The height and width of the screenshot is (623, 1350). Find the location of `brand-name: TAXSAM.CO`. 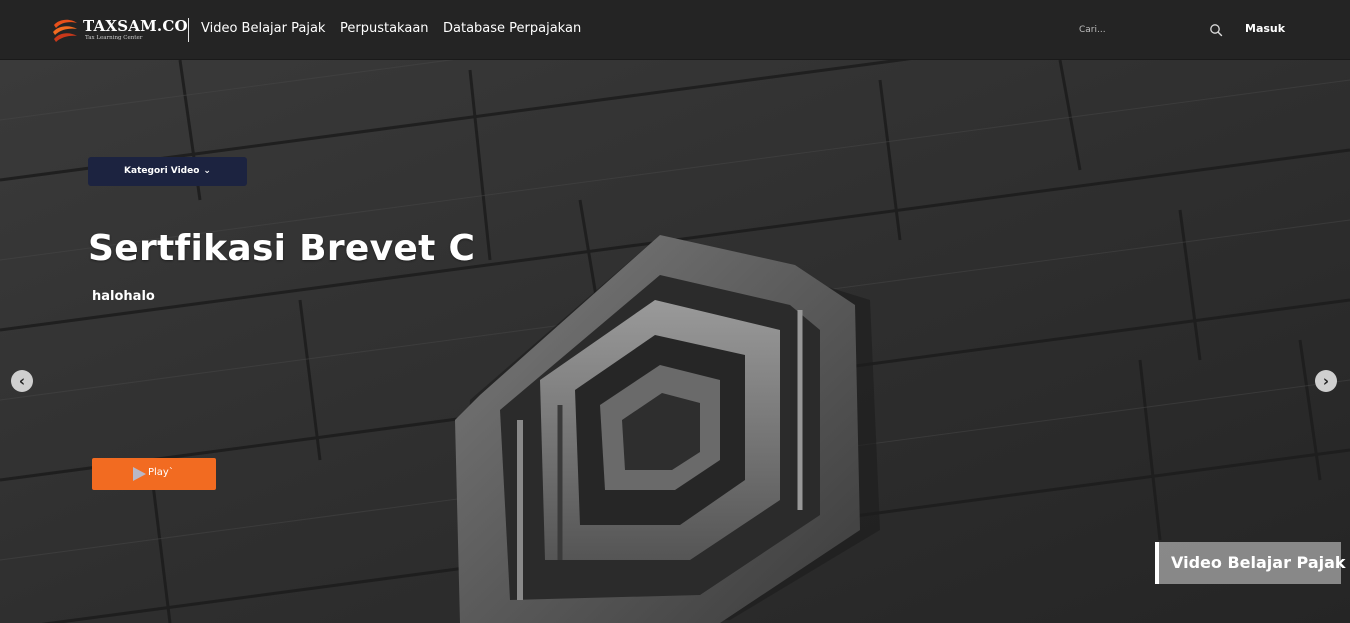

brand-name: TAXSAM.CO is located at coordinates (135, 26).